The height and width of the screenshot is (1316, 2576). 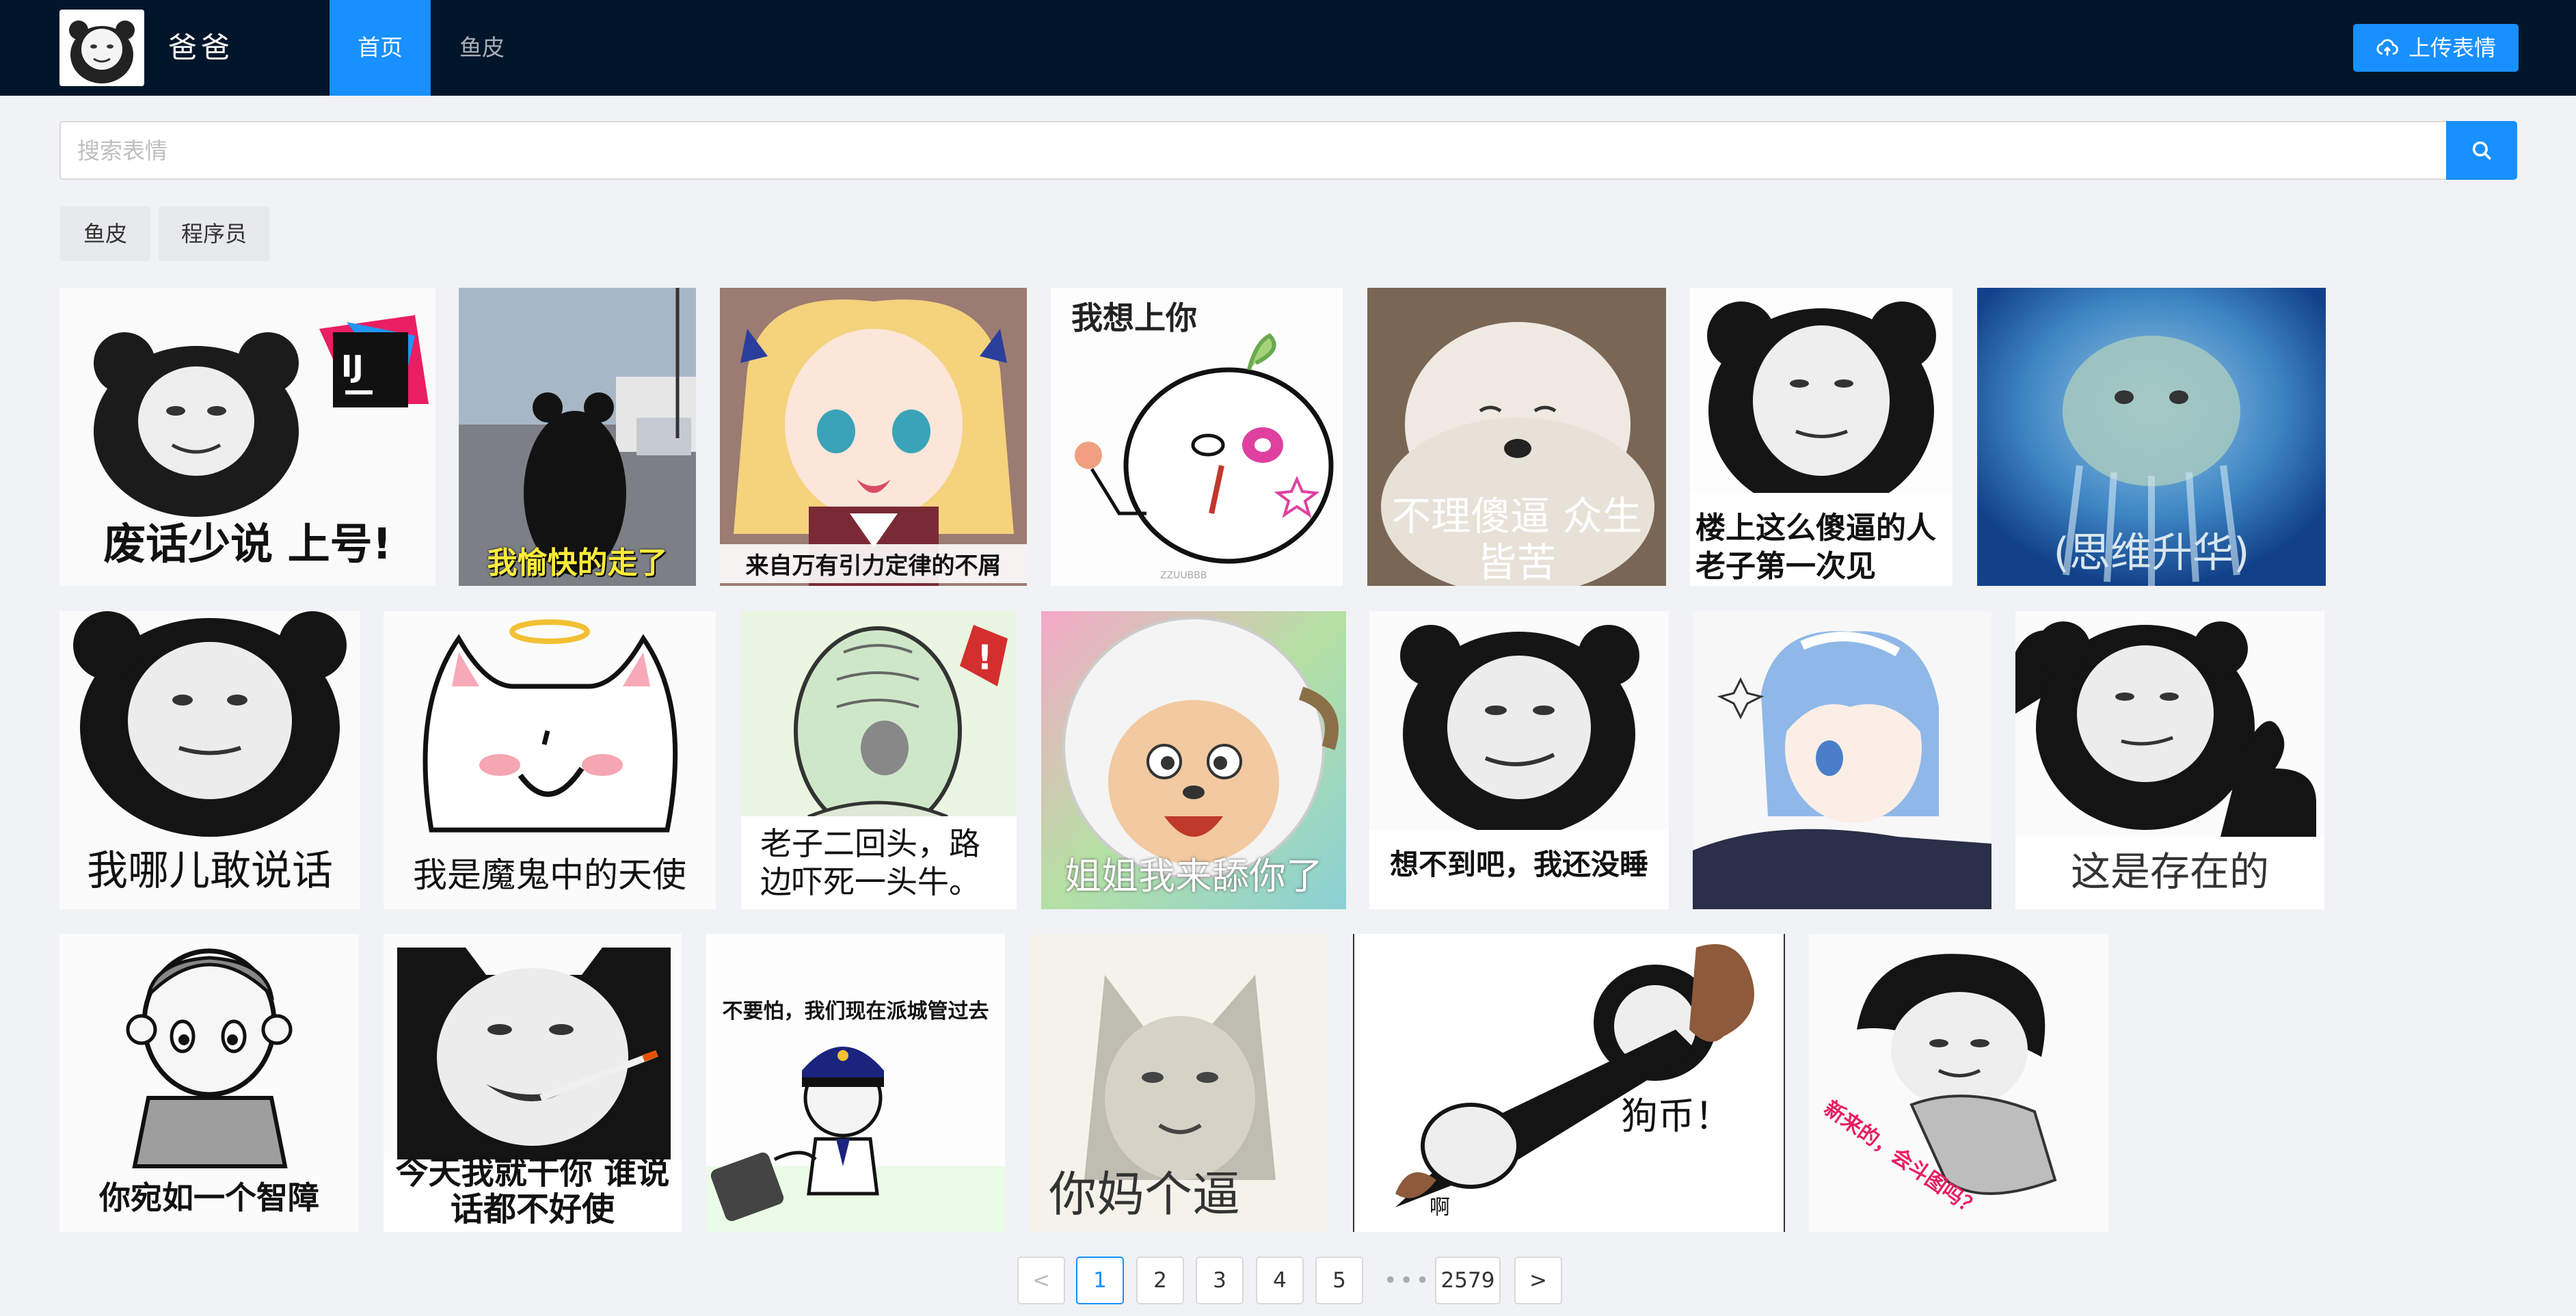 I want to click on meme-caption: (思维升华), so click(x=2151, y=553).